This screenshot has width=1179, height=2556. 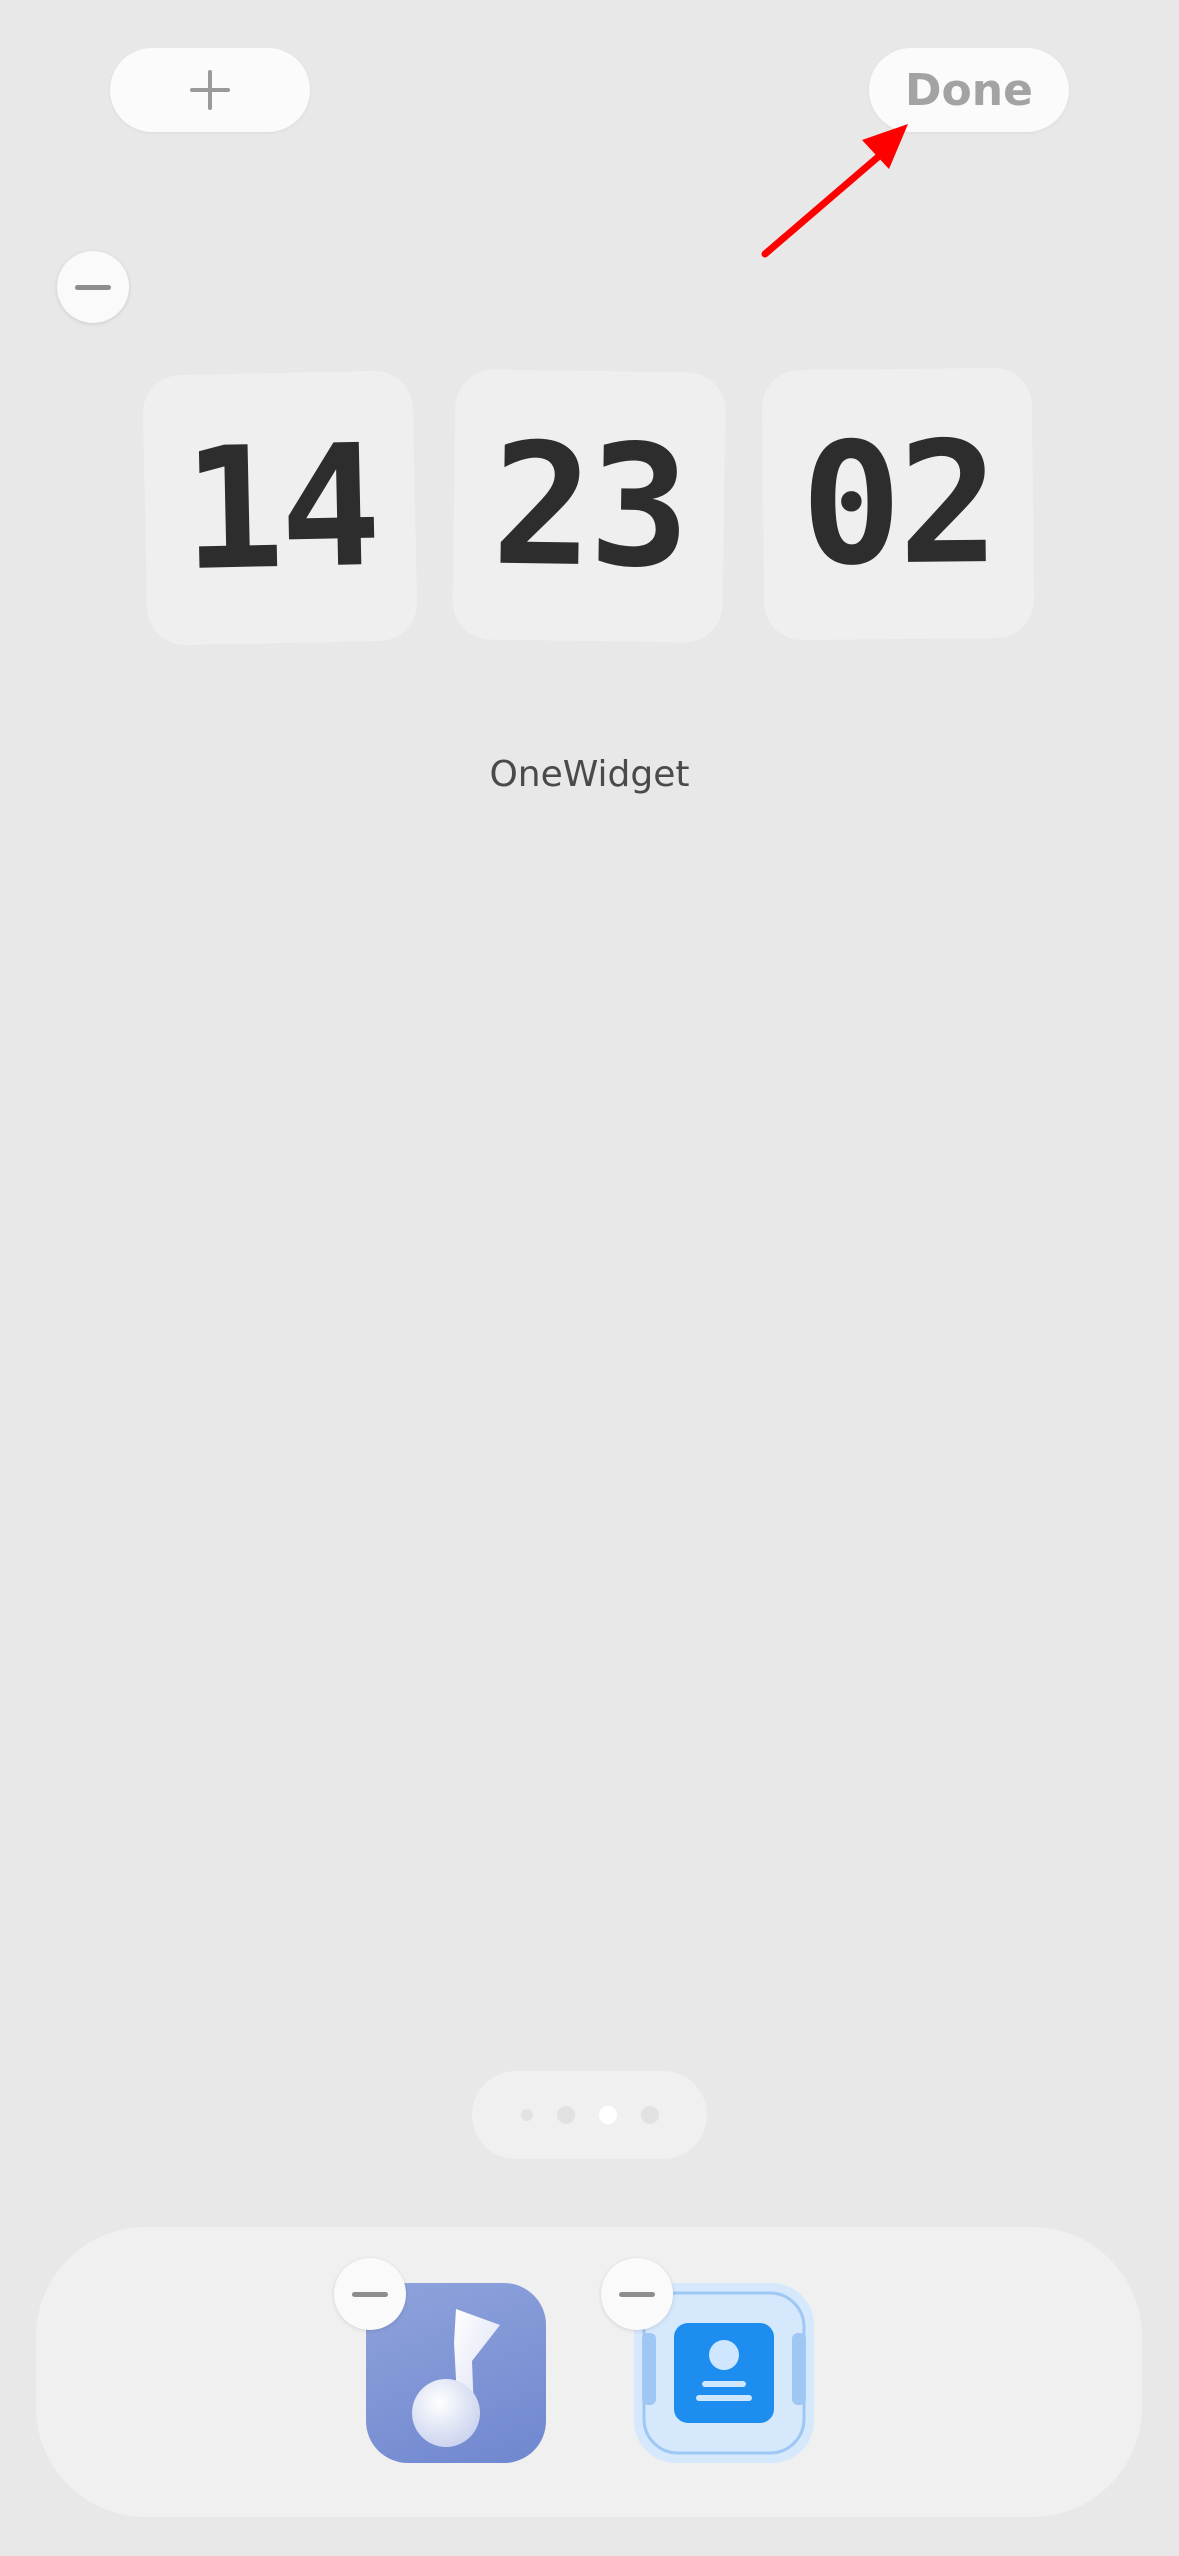 I want to click on widget-name-label: OneWidget, so click(x=589, y=774).